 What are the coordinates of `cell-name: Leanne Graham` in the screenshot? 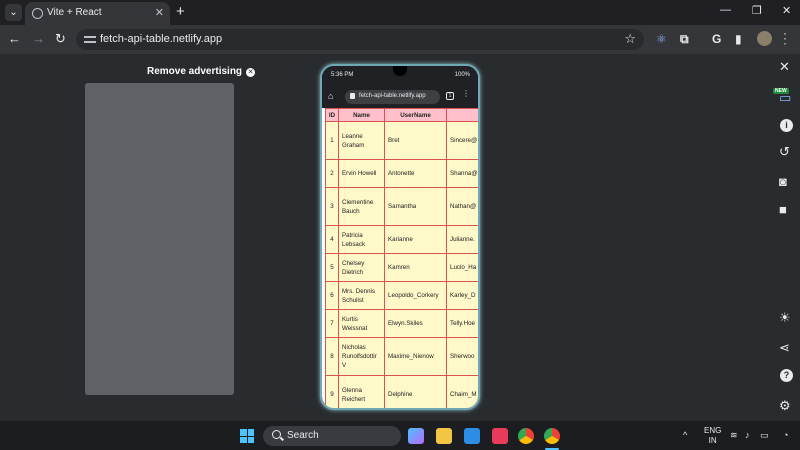 It's located at (361, 140).